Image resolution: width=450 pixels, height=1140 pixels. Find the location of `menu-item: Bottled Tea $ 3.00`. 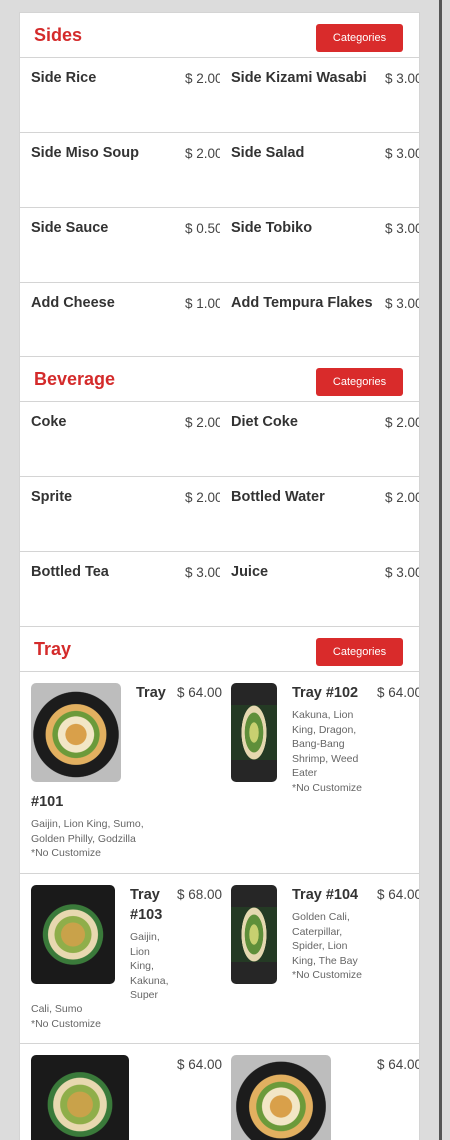

menu-item: Bottled Tea $ 3.00 is located at coordinates (120, 589).